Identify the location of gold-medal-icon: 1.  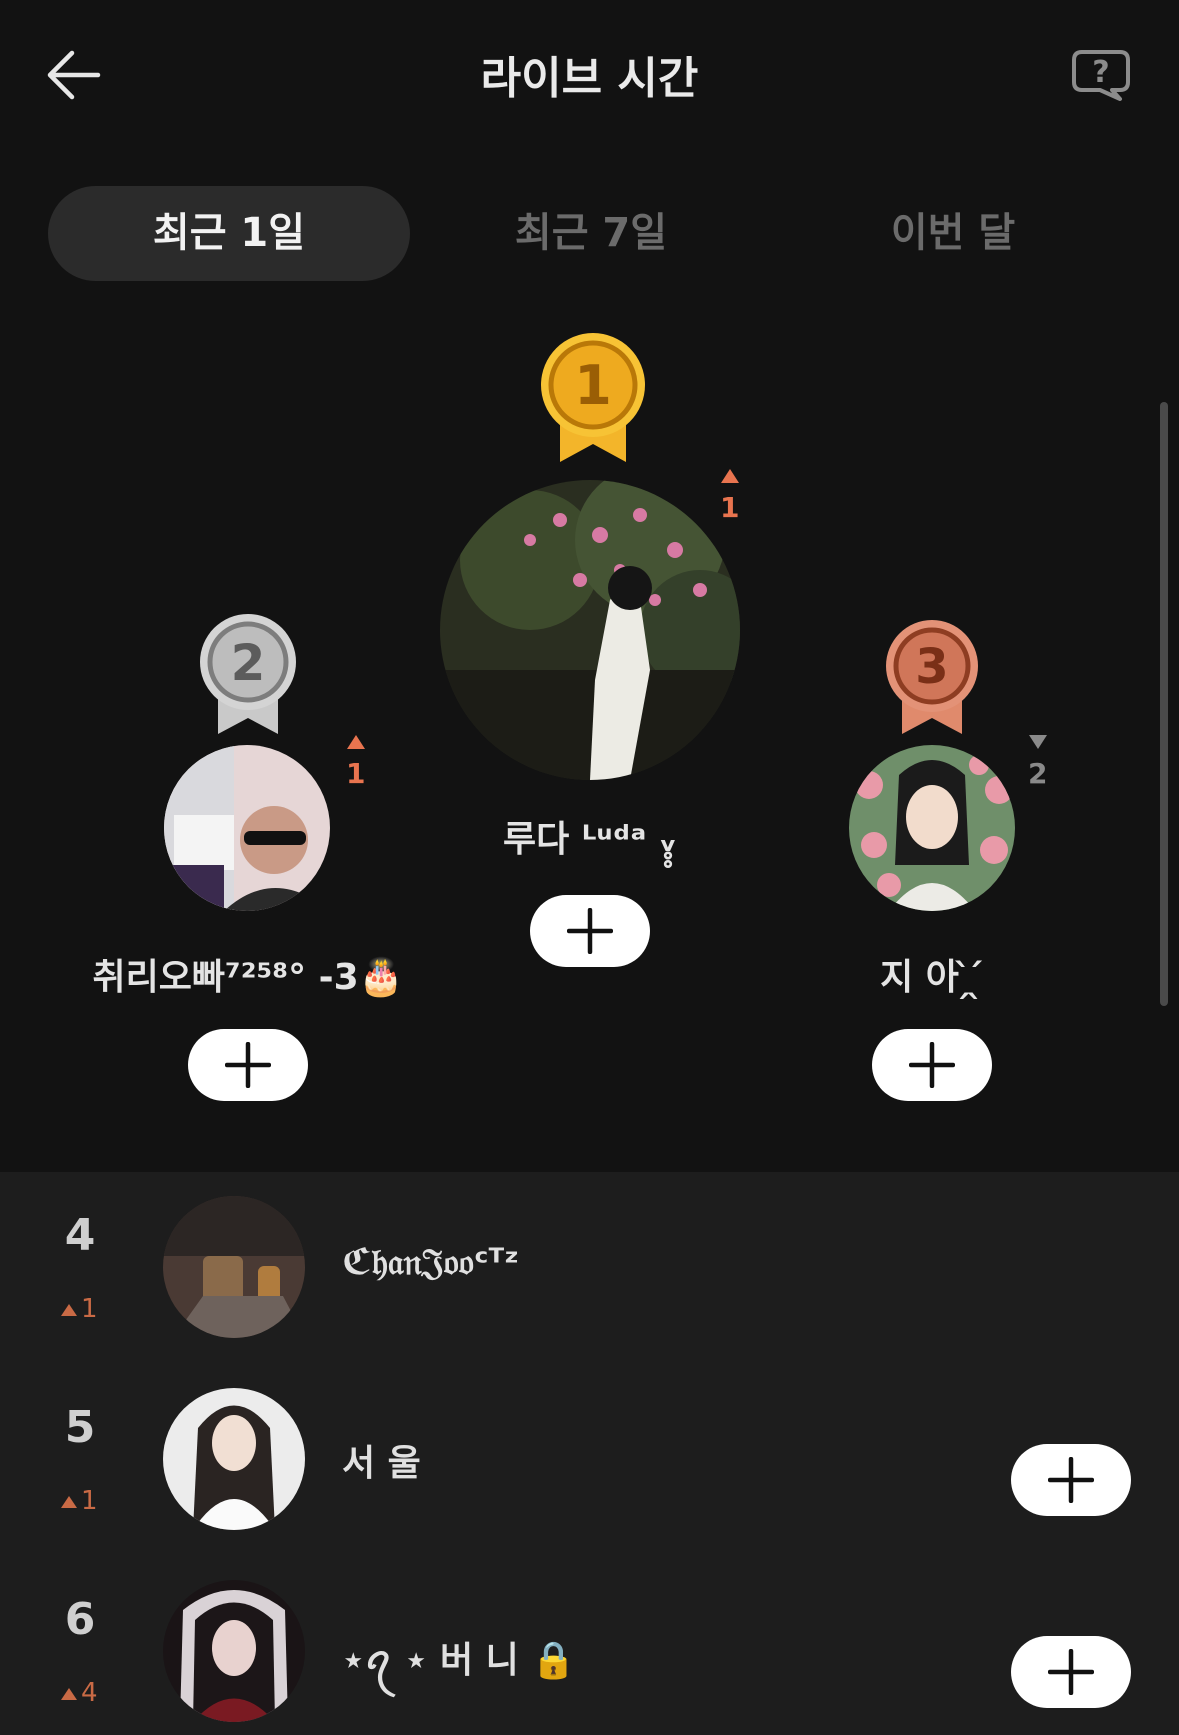
(593, 397).